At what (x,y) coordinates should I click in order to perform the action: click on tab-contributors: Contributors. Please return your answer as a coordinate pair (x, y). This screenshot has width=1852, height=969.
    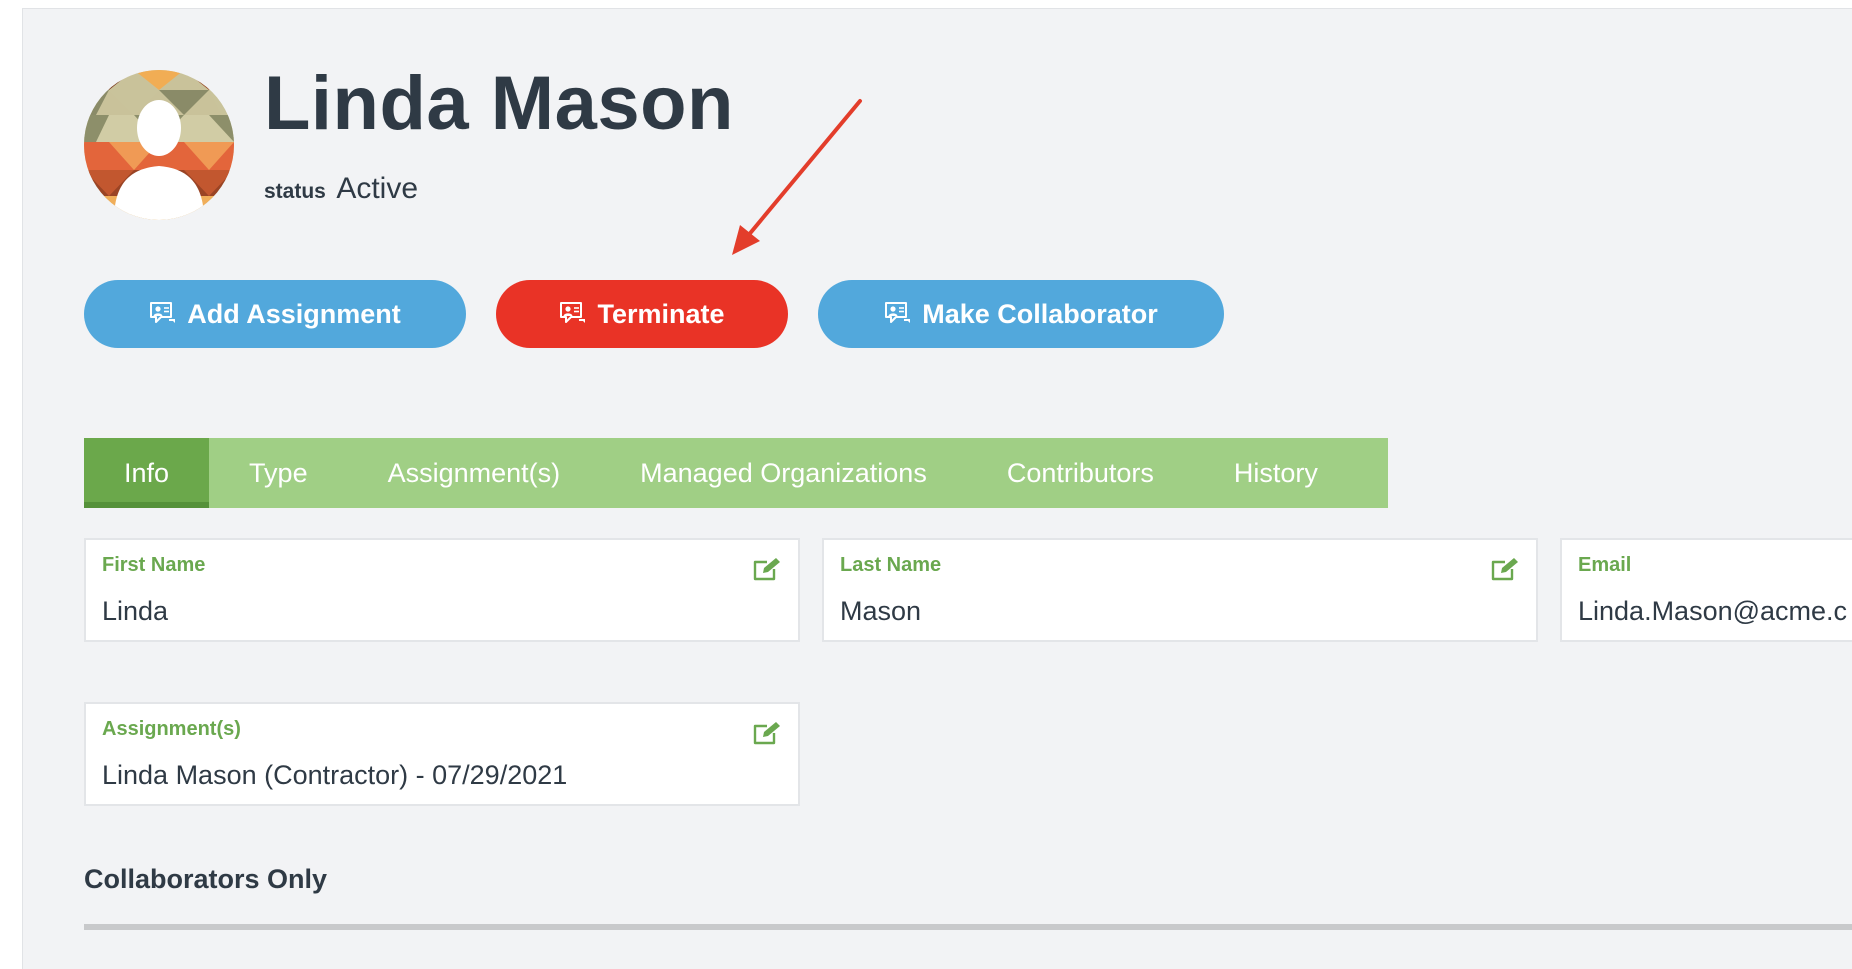
    Looking at the image, I should click on (1080, 473).